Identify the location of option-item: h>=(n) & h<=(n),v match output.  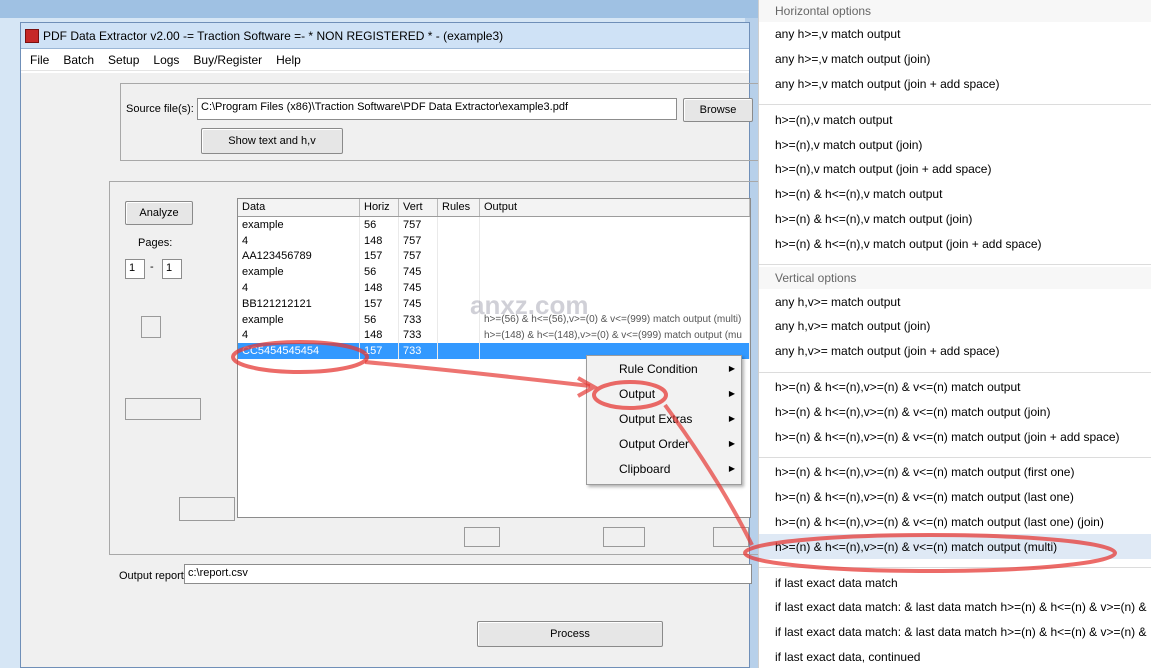
(955, 194).